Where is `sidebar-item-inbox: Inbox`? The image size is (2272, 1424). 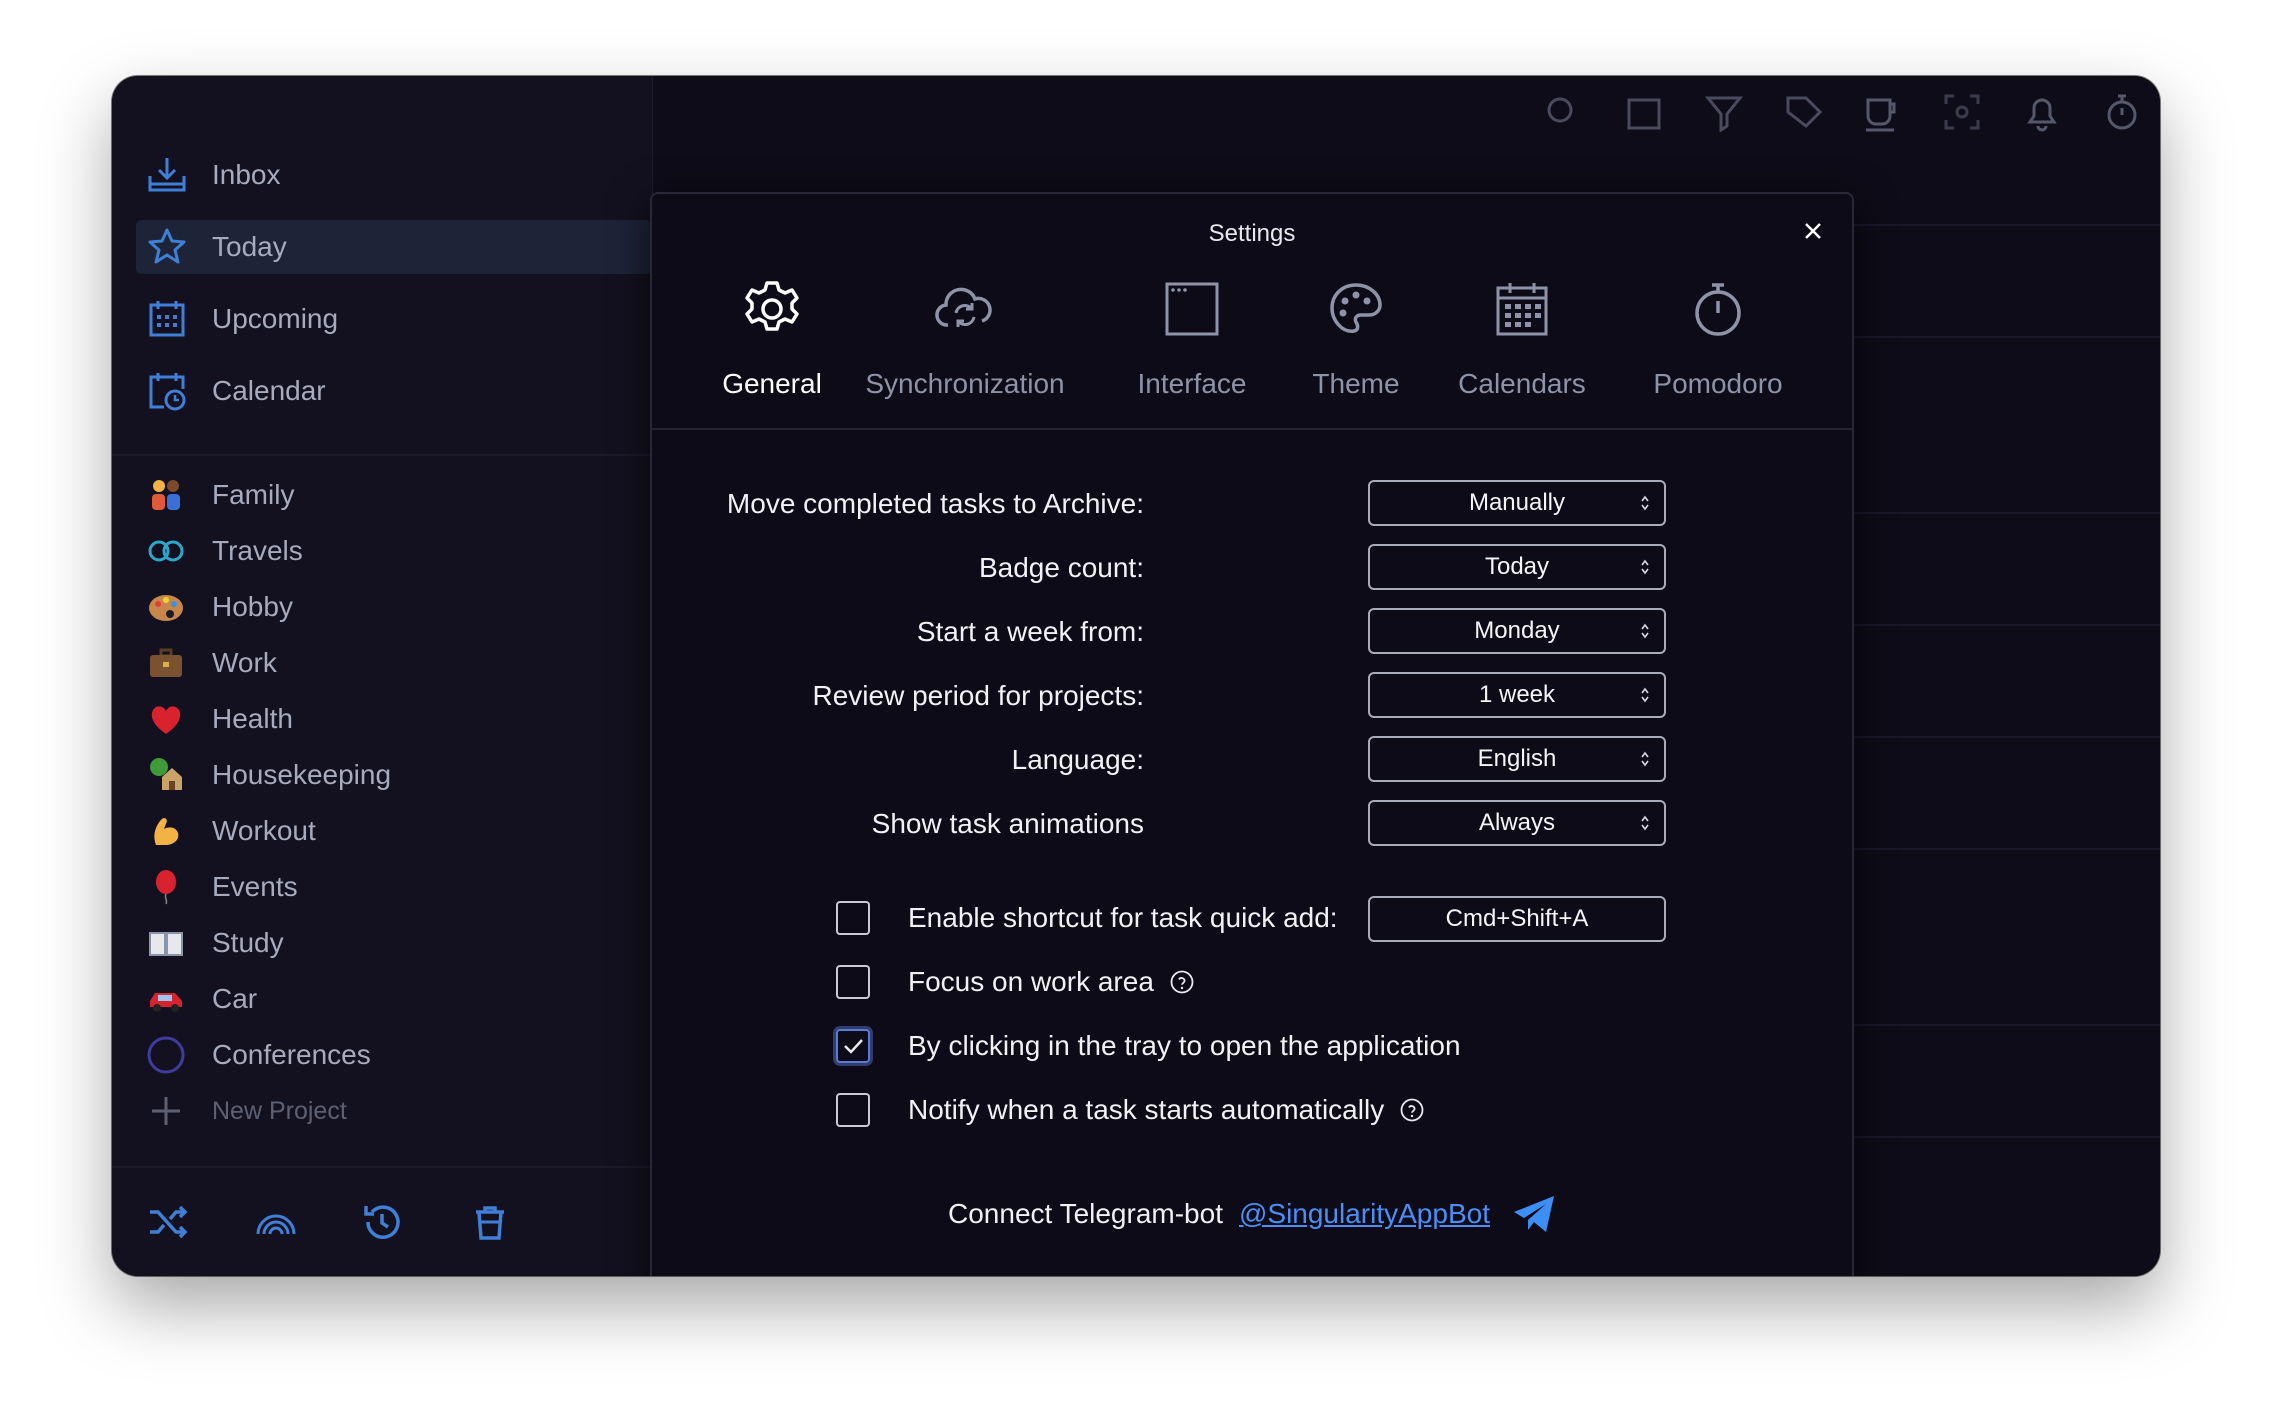
sidebar-item-inbox: Inbox is located at coordinates (394, 175).